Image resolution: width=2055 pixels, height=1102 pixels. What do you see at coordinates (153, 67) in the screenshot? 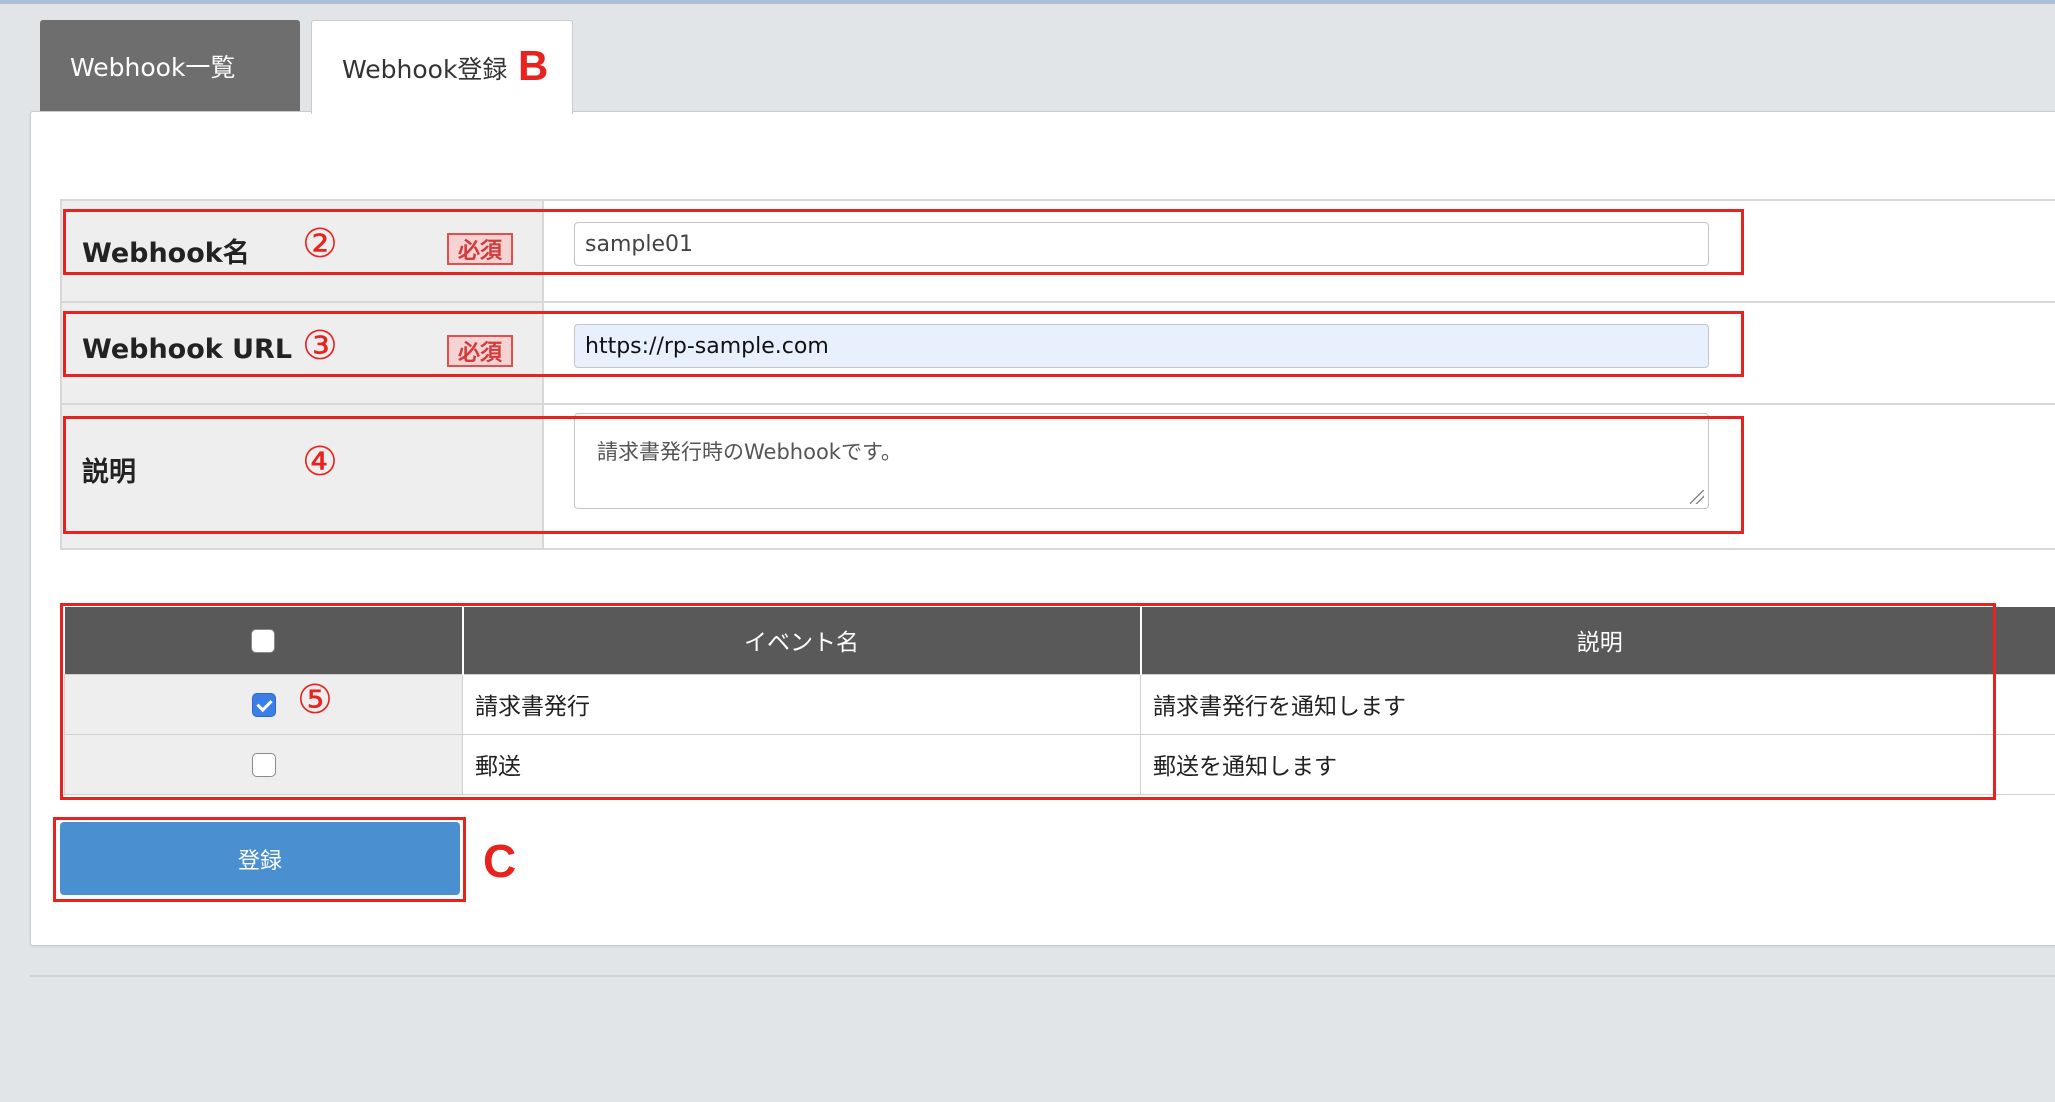
I see `tab-label: Webhook一覧` at bounding box center [153, 67].